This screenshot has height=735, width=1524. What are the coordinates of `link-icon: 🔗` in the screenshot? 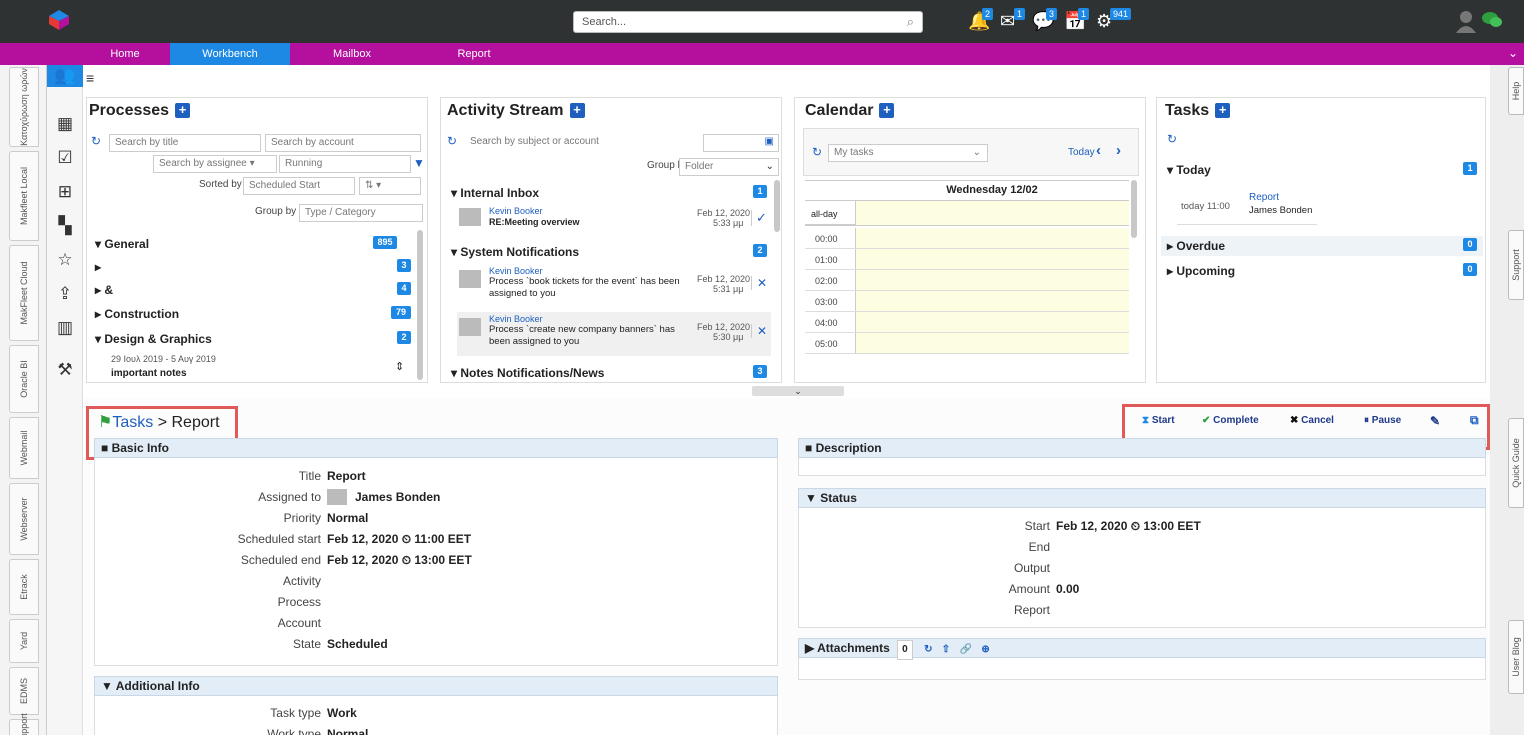 It's located at (966, 649).